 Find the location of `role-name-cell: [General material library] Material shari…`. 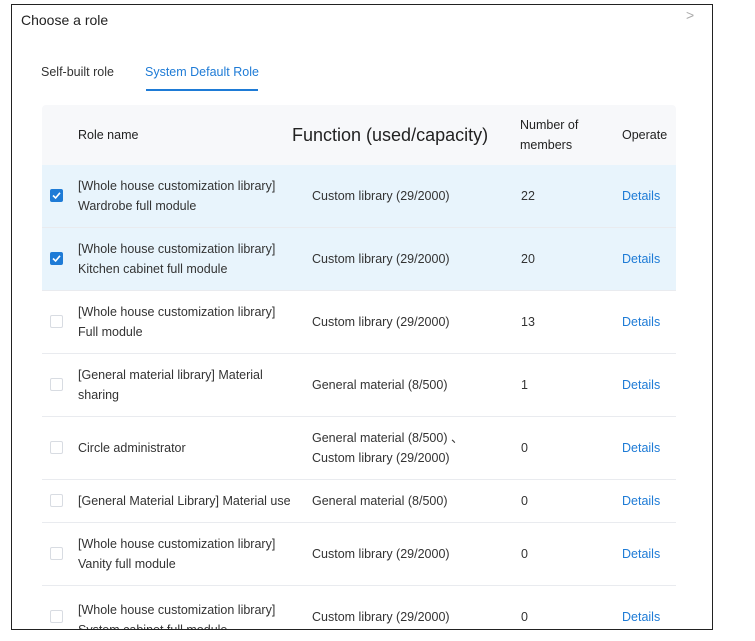

role-name-cell: [General material library] Material shari… is located at coordinates (185, 385).